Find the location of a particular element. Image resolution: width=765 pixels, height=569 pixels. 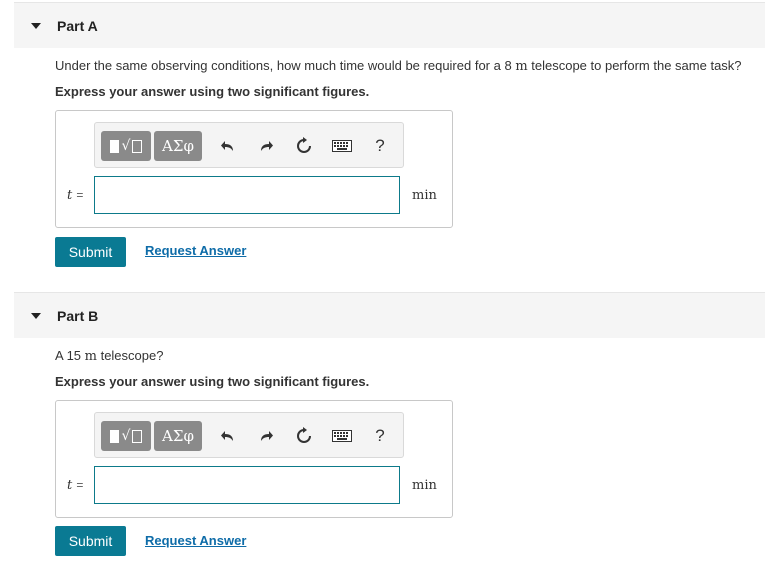

part-a-submit-button: Submit is located at coordinates (90, 252).